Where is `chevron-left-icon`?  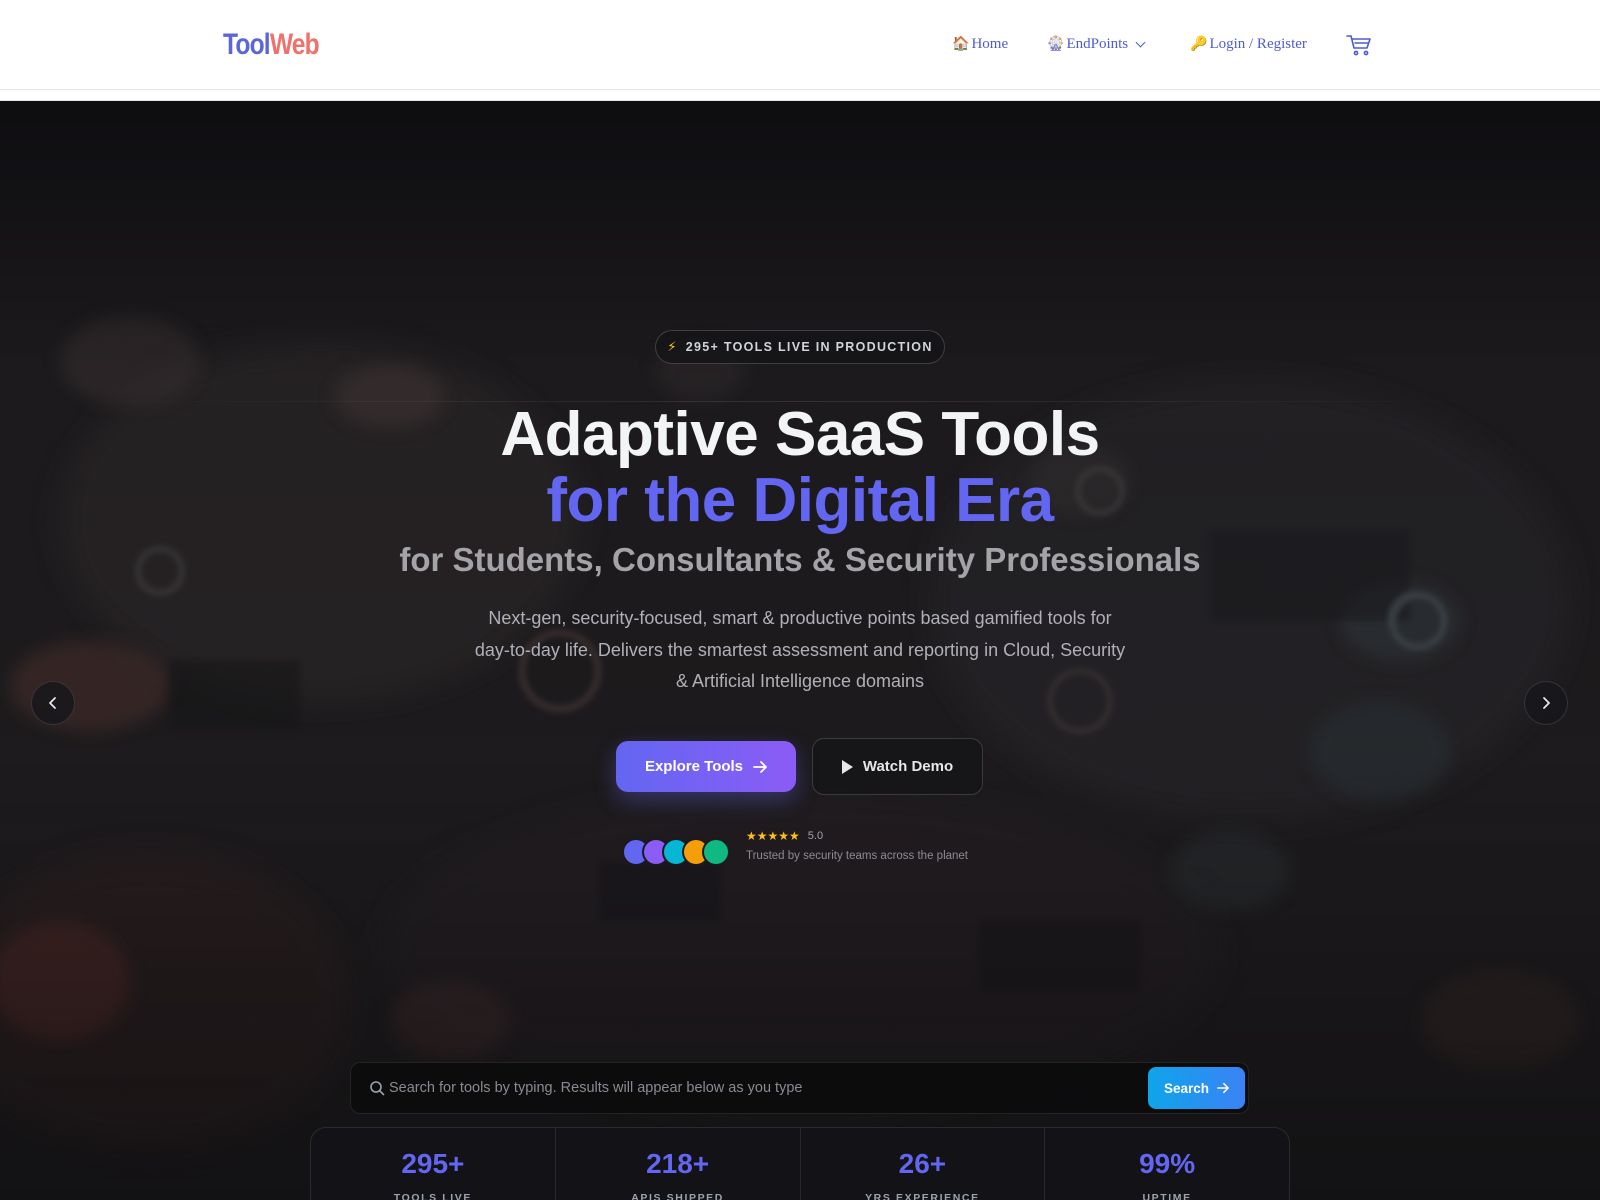 chevron-left-icon is located at coordinates (52, 703).